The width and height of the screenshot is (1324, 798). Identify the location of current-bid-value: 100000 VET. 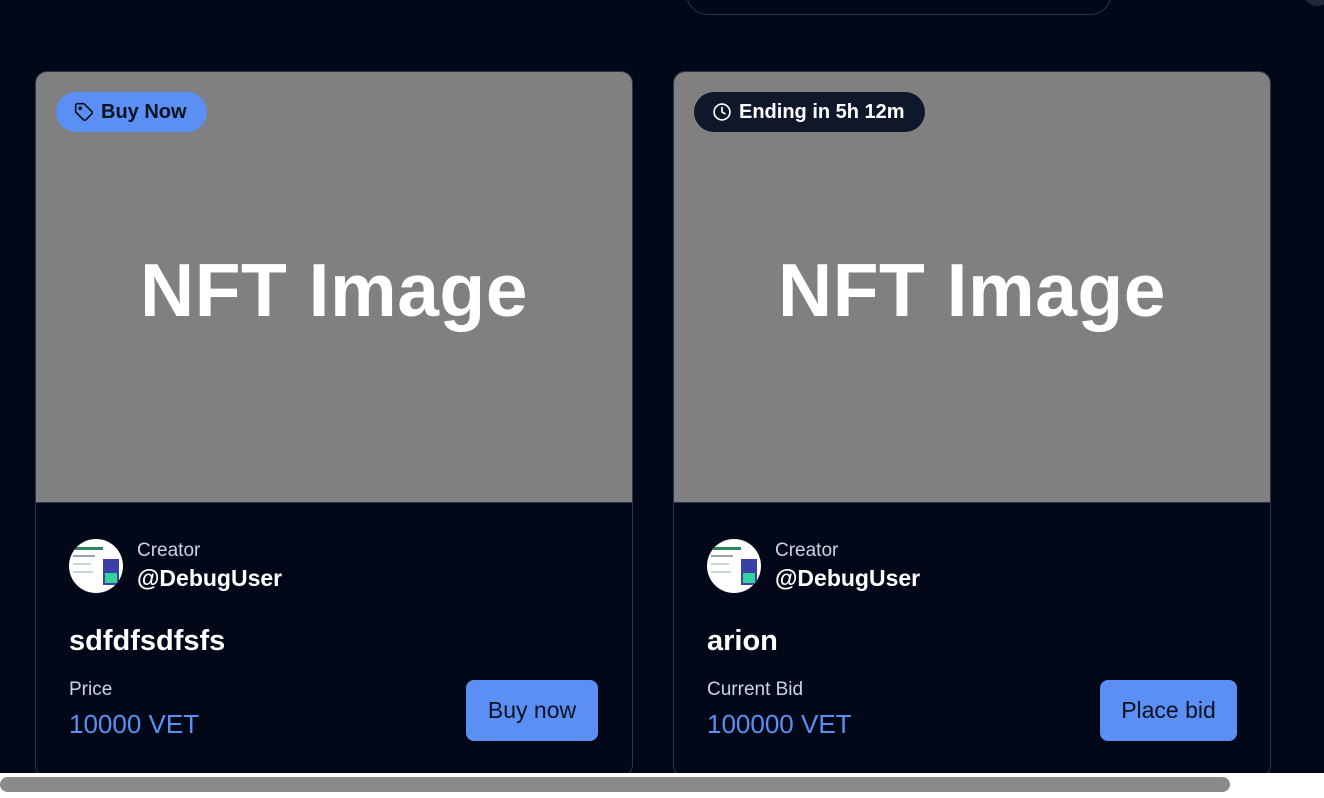
(779, 724).